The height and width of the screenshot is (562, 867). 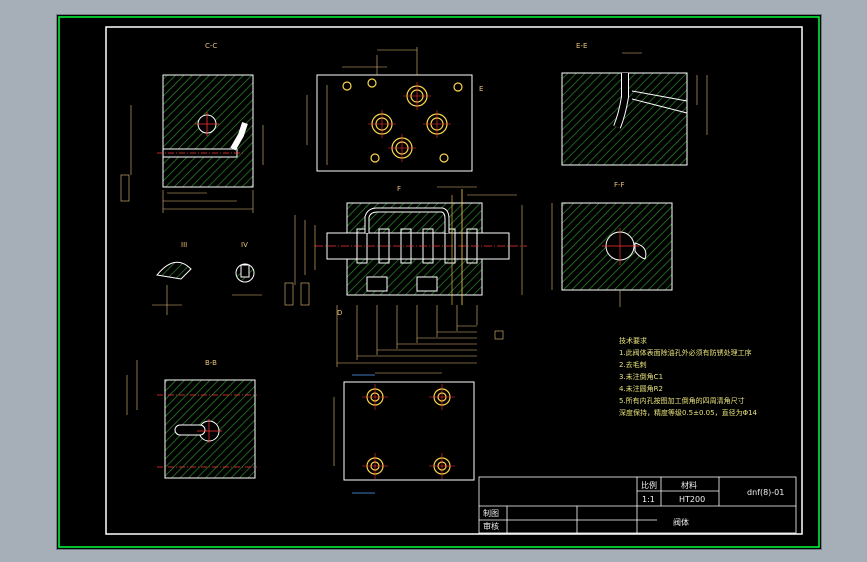 I want to click on section-ff-label: F-F, so click(x=619, y=185).